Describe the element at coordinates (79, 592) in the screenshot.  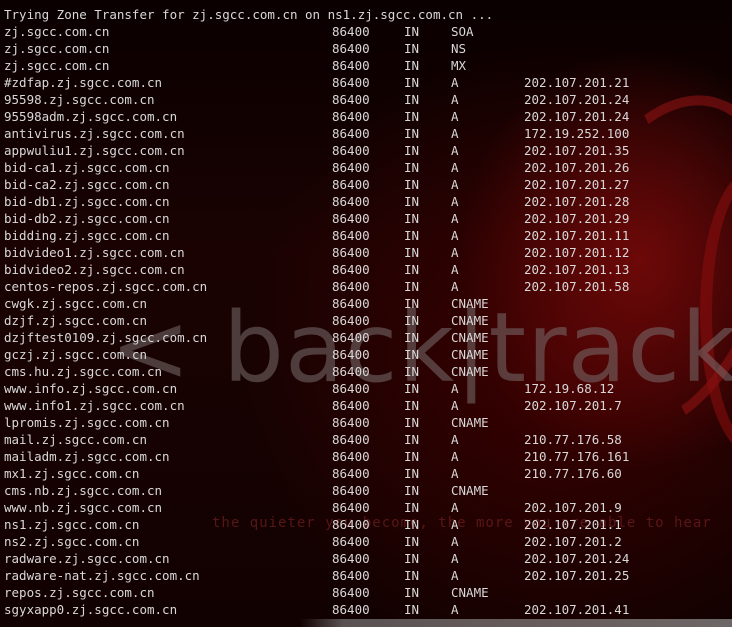
I see `record-hostname: repos.zj.sgcc.com.cn` at that location.